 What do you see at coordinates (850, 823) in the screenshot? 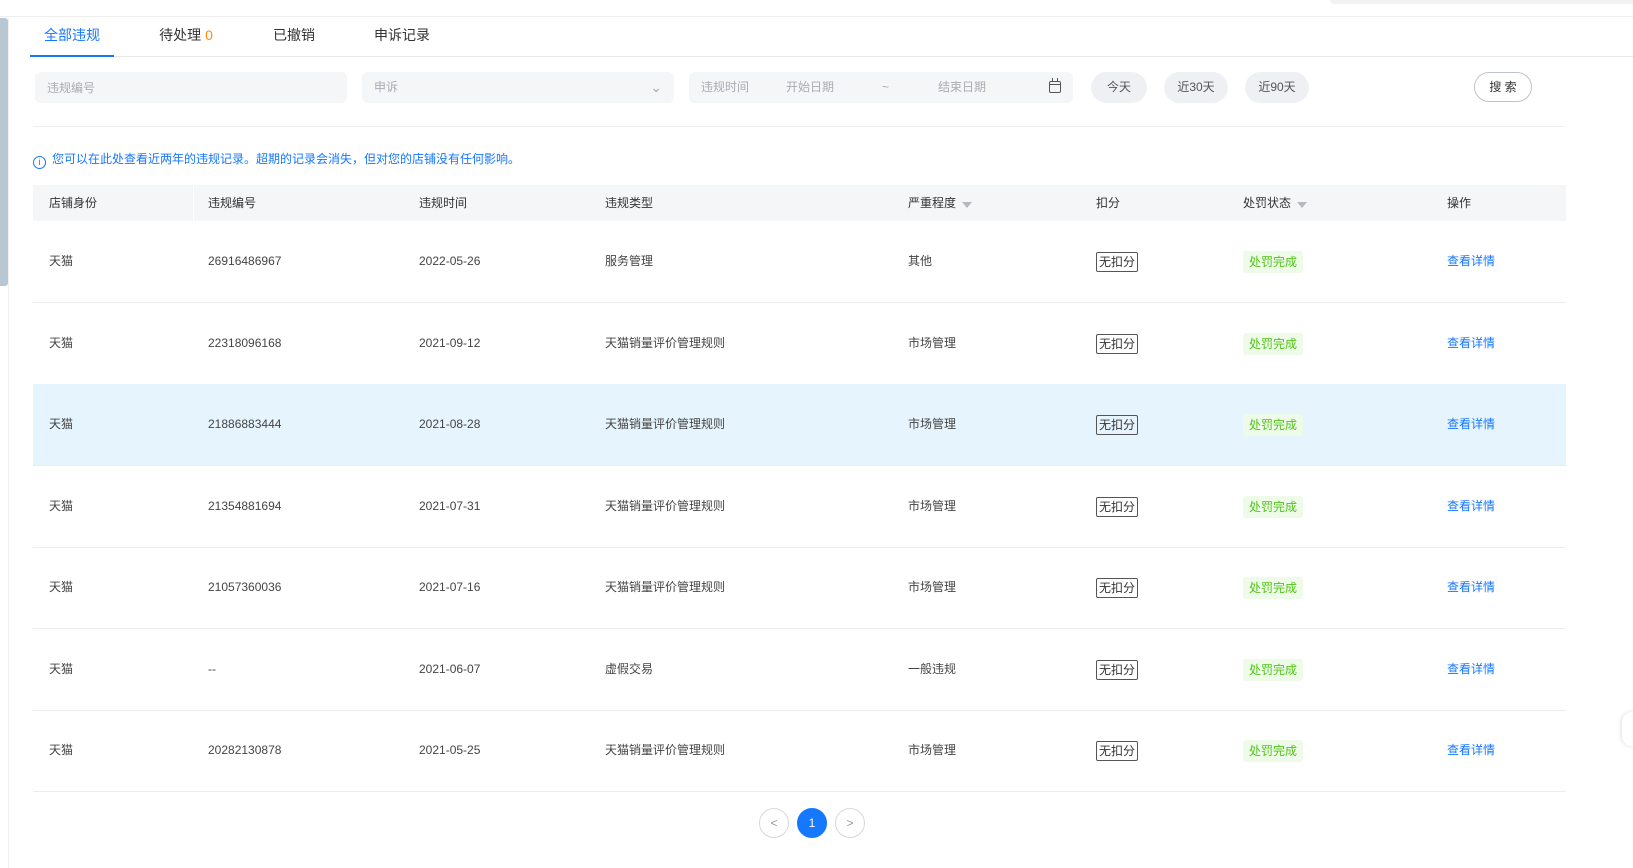
I see `next-page-button: >` at bounding box center [850, 823].